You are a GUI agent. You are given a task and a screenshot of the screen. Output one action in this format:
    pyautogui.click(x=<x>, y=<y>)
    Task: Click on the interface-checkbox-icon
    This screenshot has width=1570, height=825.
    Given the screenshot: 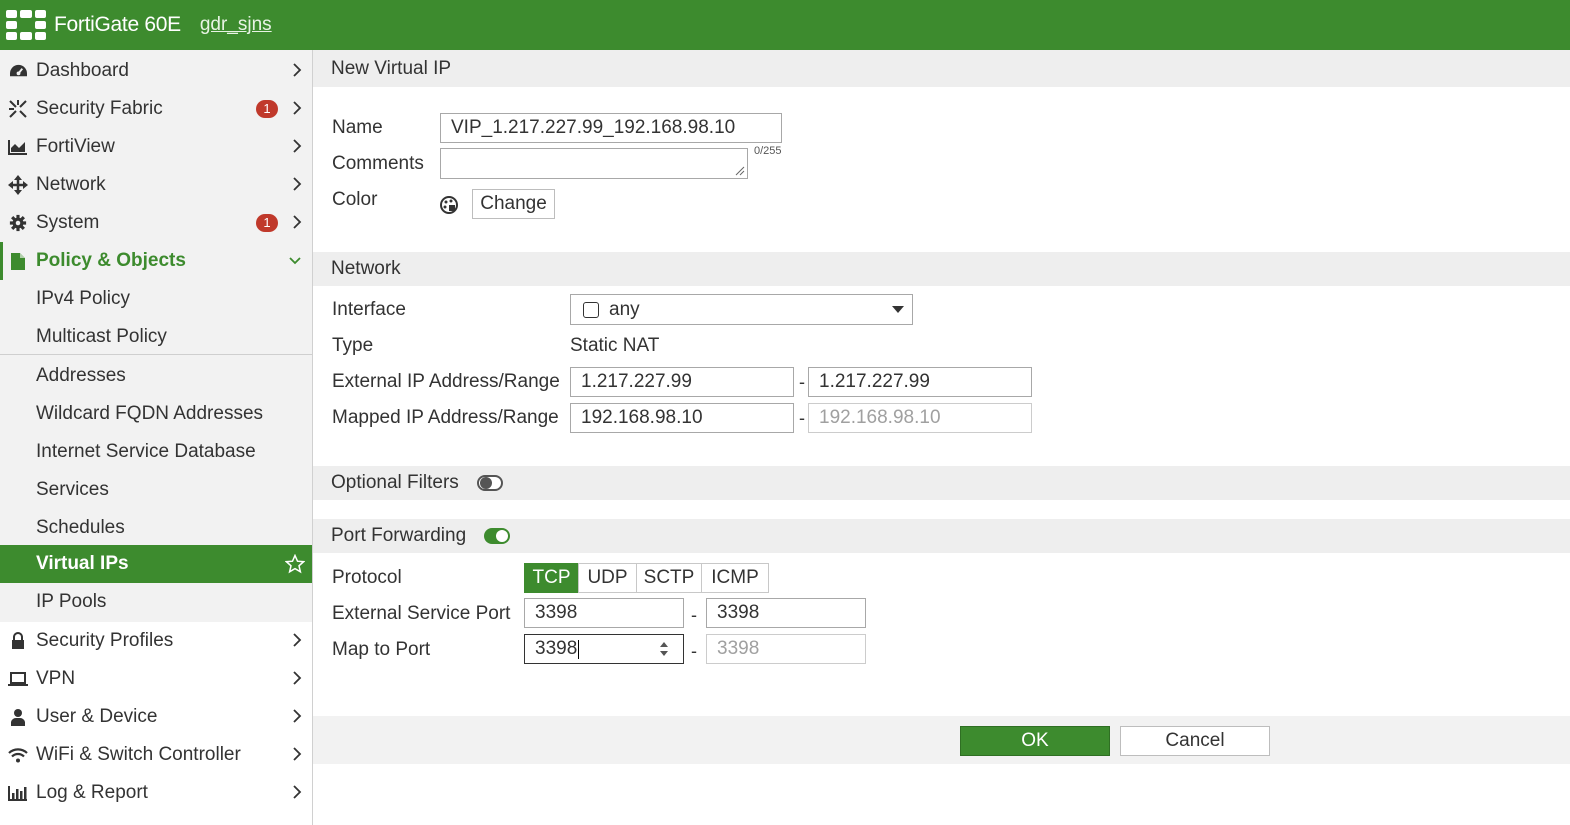 What is the action you would take?
    pyautogui.click(x=591, y=309)
    